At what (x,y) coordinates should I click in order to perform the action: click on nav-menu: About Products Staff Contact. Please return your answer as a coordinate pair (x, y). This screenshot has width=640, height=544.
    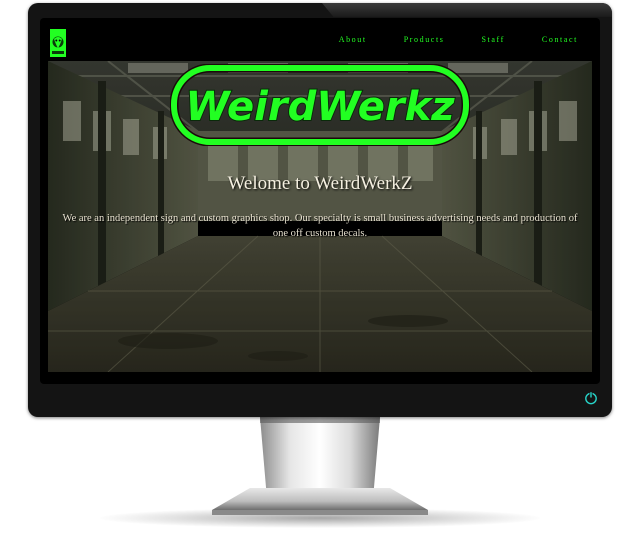
    Looking at the image, I should click on (440, 39).